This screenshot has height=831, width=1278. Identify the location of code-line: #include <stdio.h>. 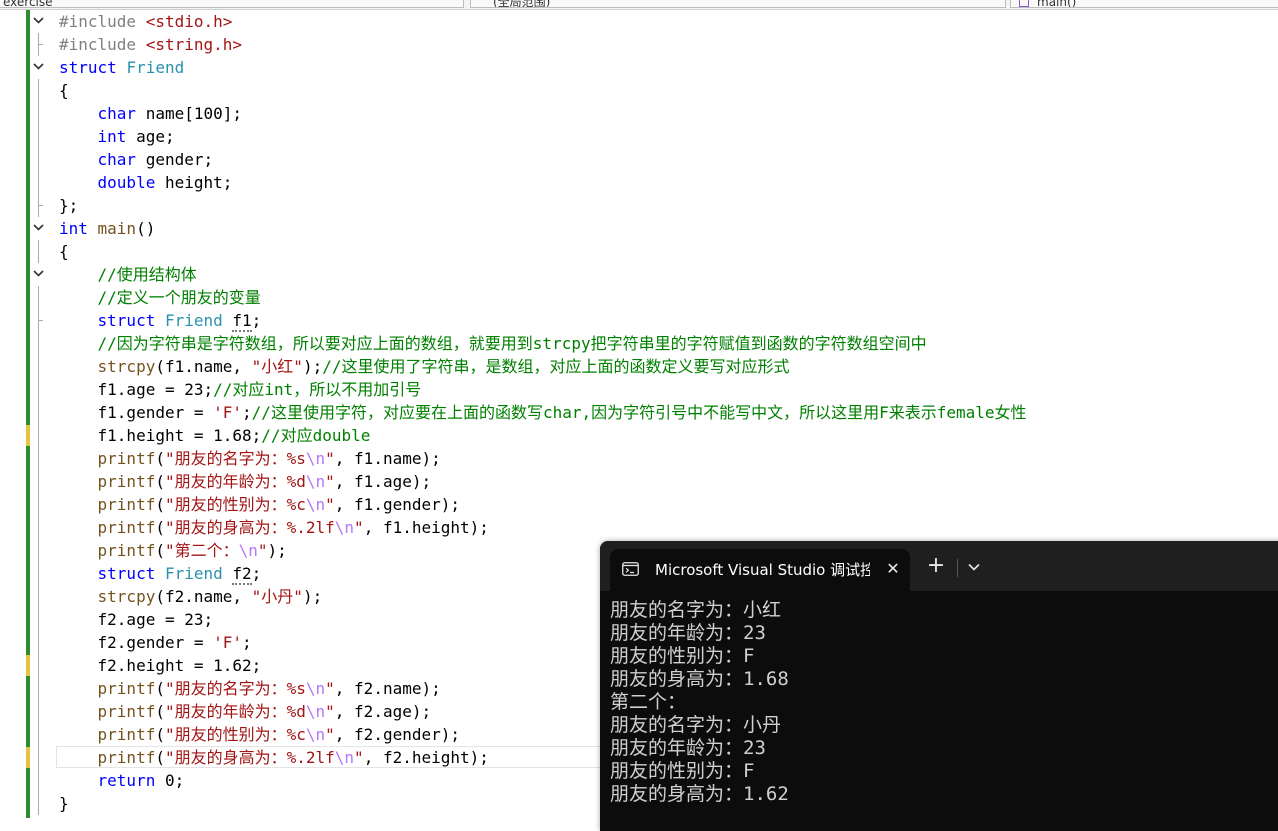
(639, 21).